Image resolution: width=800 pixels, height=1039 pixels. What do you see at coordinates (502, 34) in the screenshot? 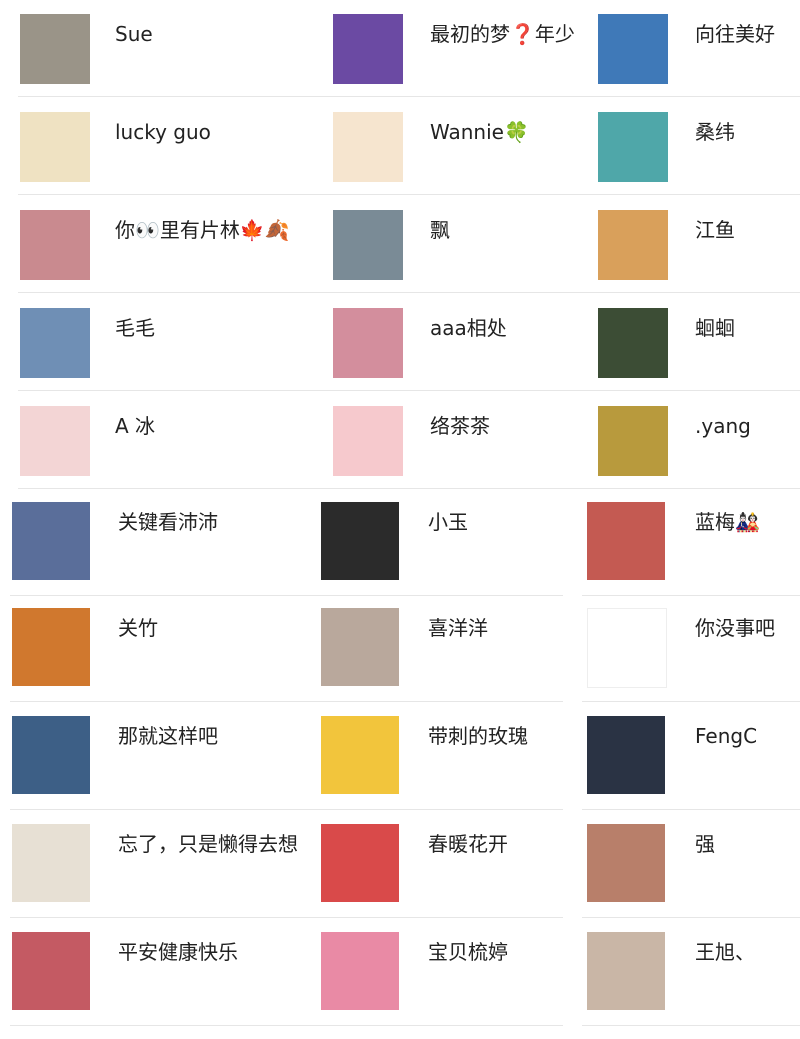
I see `contact-name: 最初的梦❓年少` at bounding box center [502, 34].